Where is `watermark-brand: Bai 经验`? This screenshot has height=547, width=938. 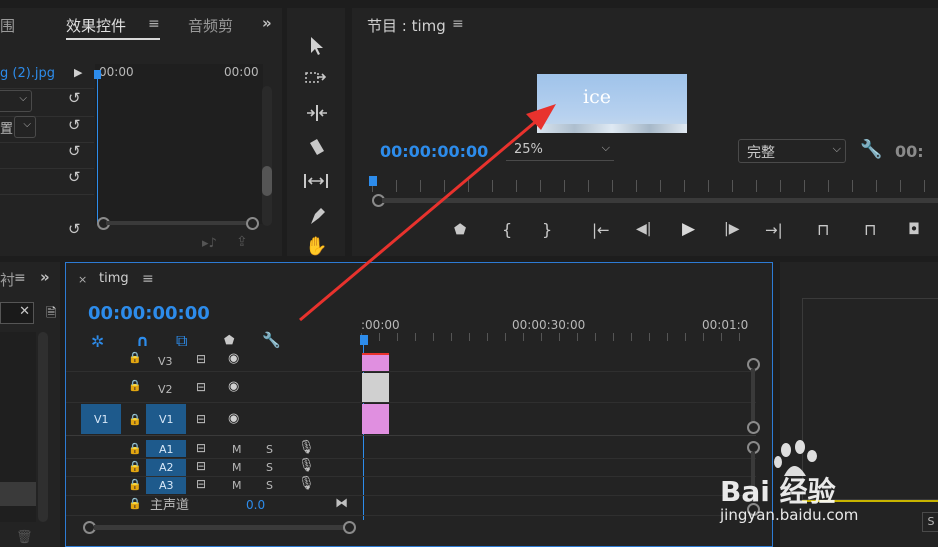 watermark-brand: Bai 经验 is located at coordinates (778, 491).